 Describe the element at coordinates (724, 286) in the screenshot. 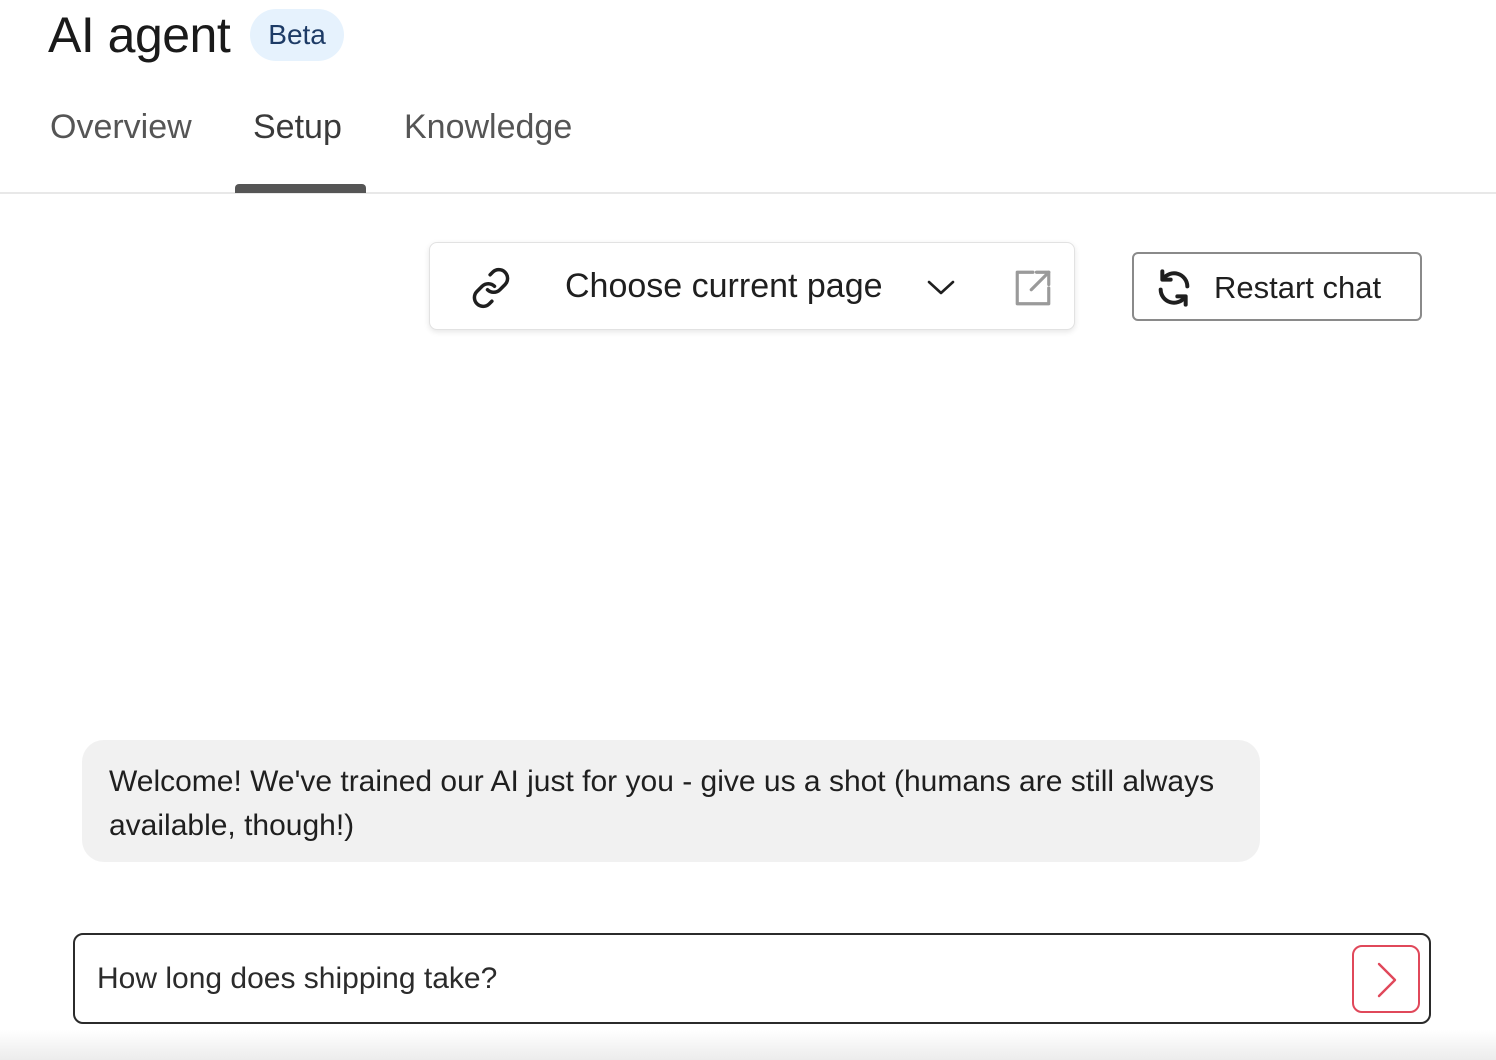

I see `page-chooser-label: Choose current page` at that location.